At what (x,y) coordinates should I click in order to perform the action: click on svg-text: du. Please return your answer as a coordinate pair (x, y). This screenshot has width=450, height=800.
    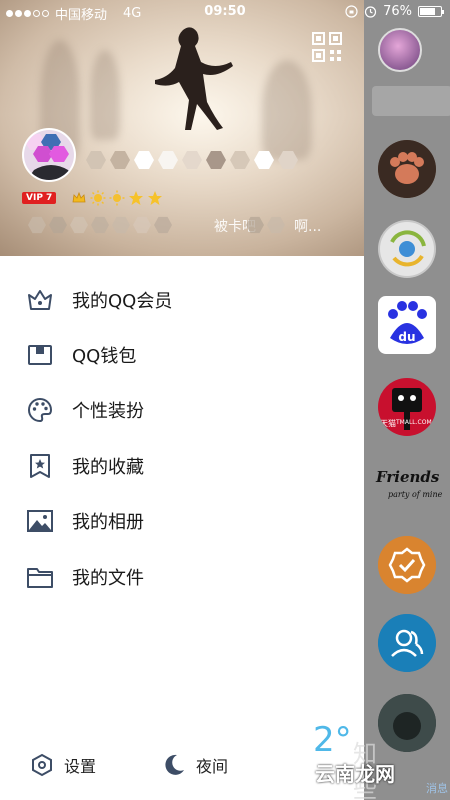
    Looking at the image, I should click on (406, 337).